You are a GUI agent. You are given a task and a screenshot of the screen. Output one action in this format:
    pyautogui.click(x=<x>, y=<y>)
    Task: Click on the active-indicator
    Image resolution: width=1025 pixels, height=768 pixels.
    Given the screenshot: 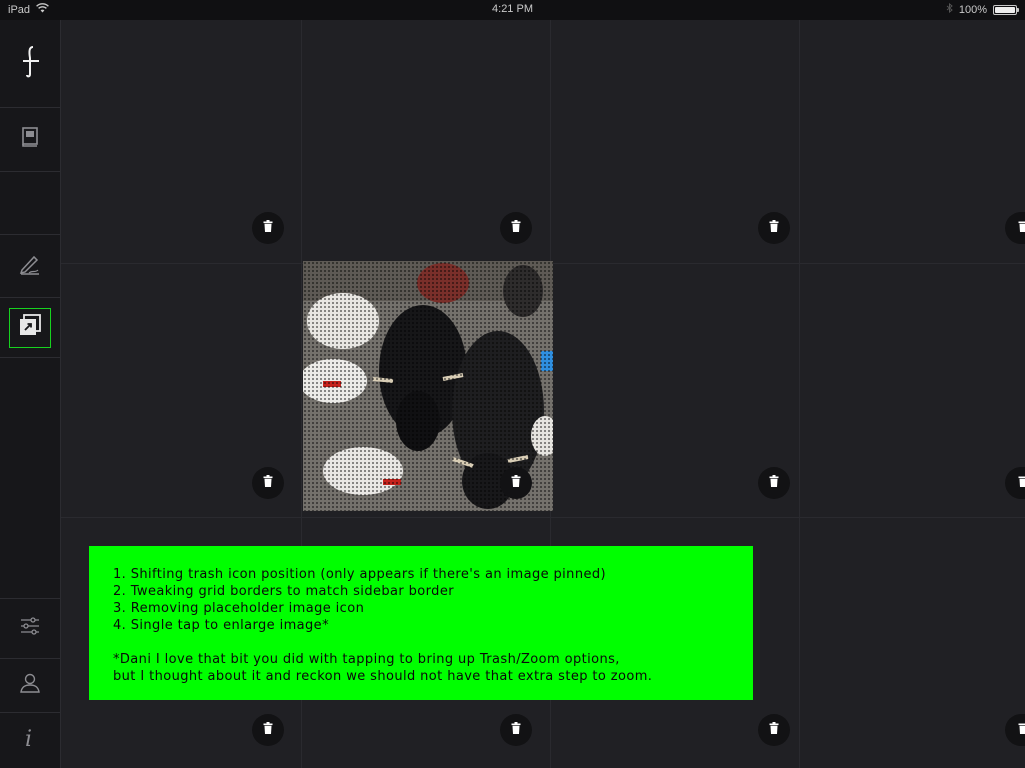 What is the action you would take?
    pyautogui.click(x=30, y=327)
    